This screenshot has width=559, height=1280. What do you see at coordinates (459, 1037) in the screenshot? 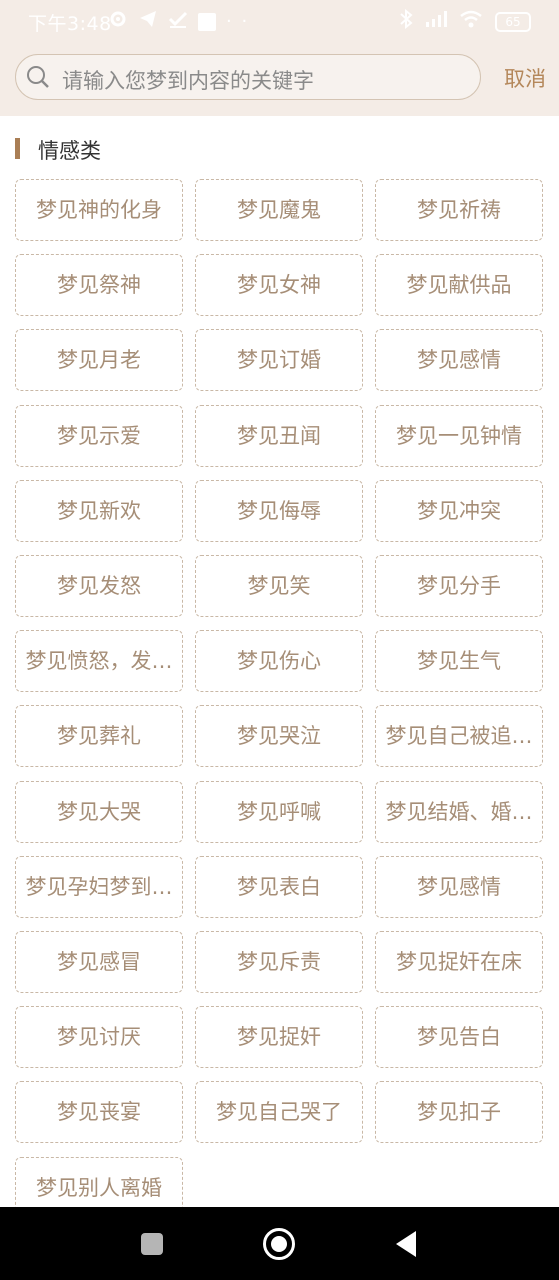
I see `tag-button: 梦见告白` at bounding box center [459, 1037].